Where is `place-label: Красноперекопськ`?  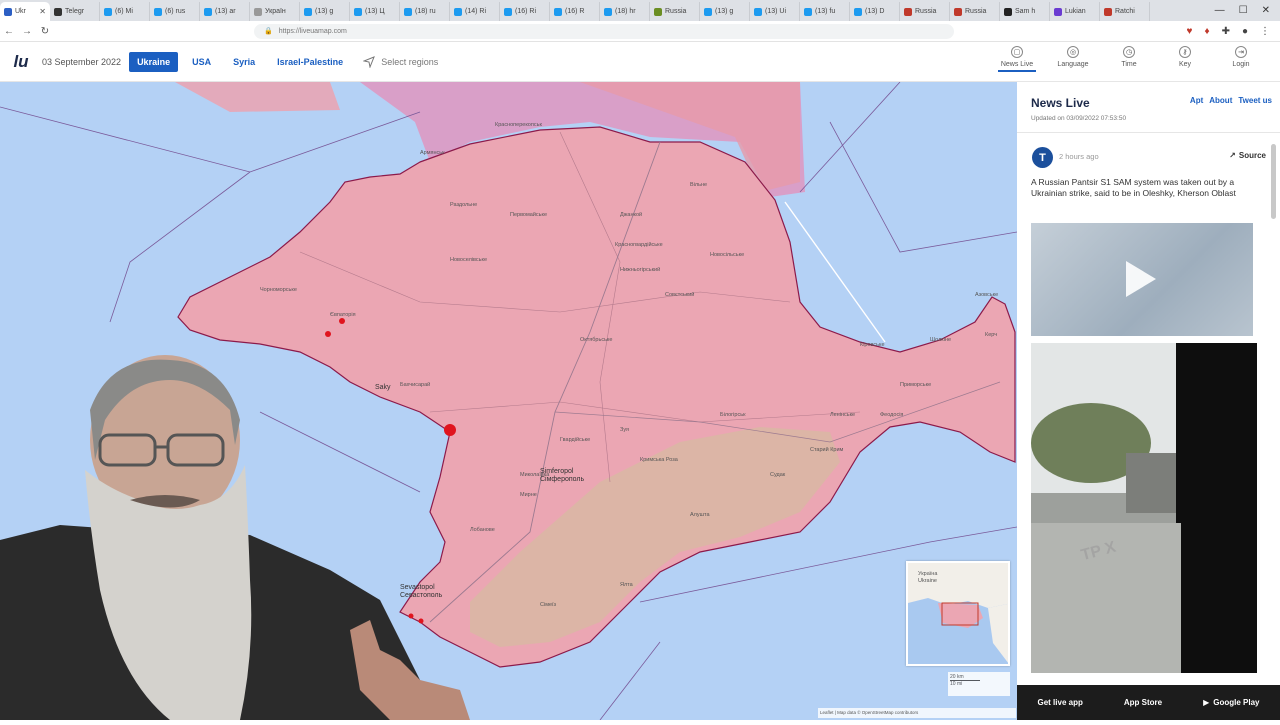 place-label: Красноперекопськ is located at coordinates (518, 125).